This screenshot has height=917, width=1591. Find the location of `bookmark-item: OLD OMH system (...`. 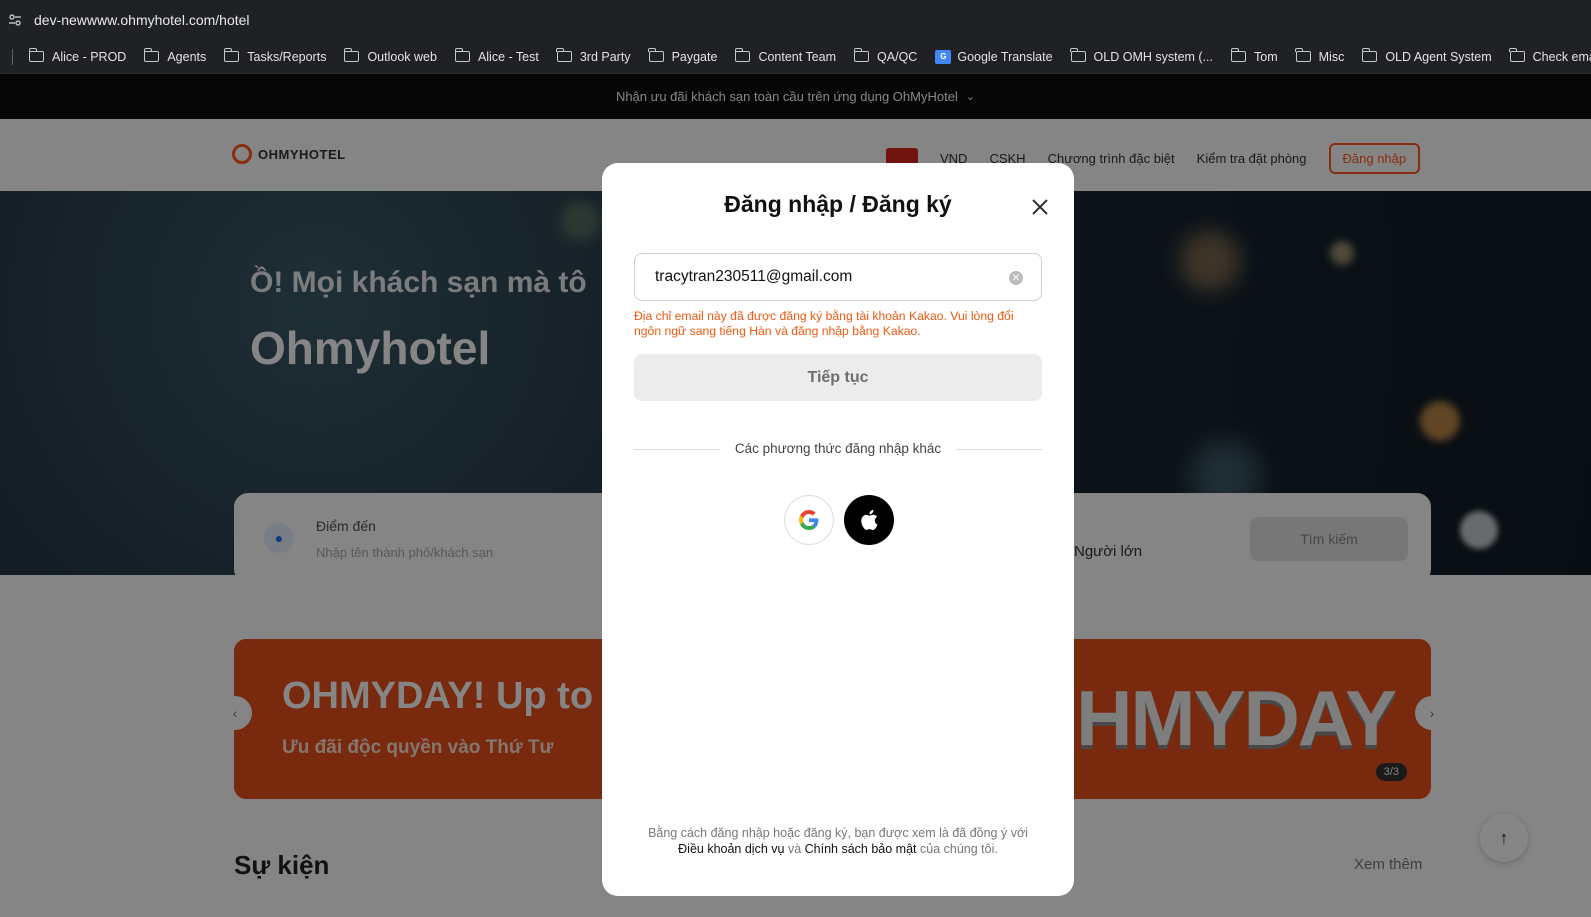

bookmark-item: OLD OMH system (... is located at coordinates (1141, 56).